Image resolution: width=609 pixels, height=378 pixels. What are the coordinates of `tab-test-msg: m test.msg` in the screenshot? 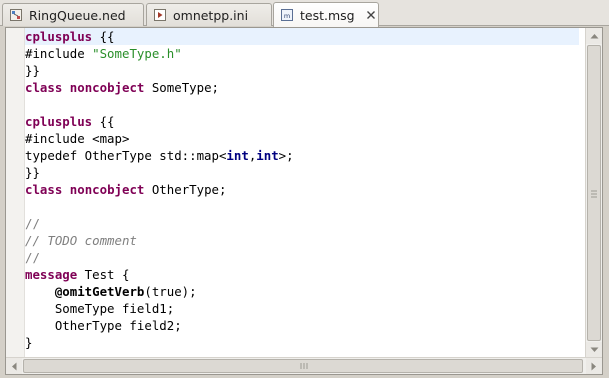 It's located at (326, 14).